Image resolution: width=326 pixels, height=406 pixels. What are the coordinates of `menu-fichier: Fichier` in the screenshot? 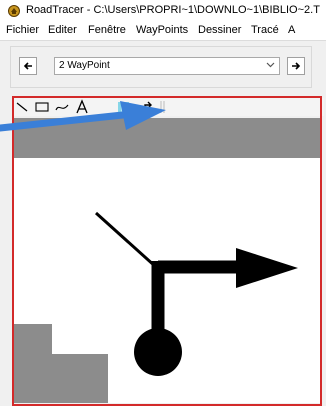 It's located at (22, 30).